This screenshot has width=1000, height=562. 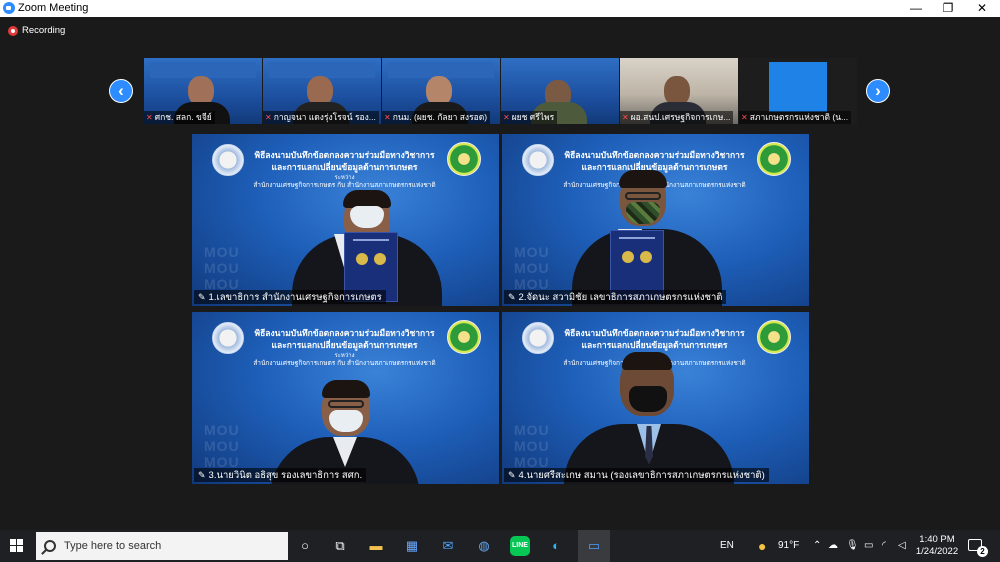 I want to click on close-button: ✕, so click(x=982, y=8).